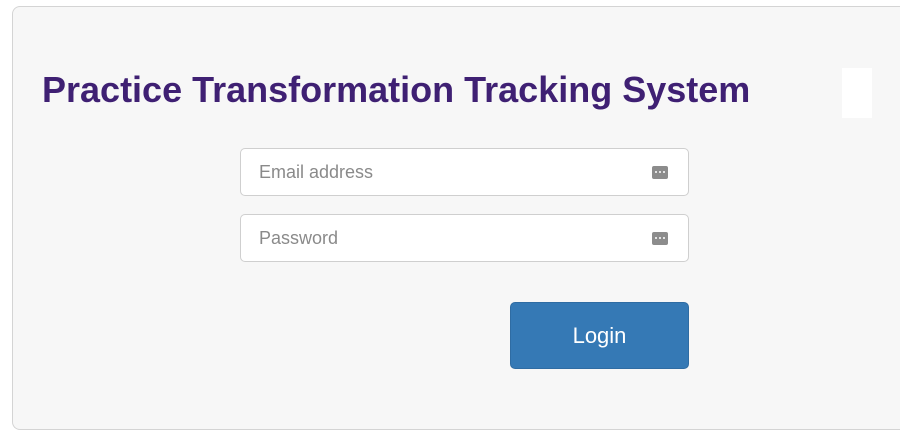 The image size is (900, 432). Describe the element at coordinates (396, 89) in the screenshot. I see `page-title: Practice Transformation Tracking System` at that location.